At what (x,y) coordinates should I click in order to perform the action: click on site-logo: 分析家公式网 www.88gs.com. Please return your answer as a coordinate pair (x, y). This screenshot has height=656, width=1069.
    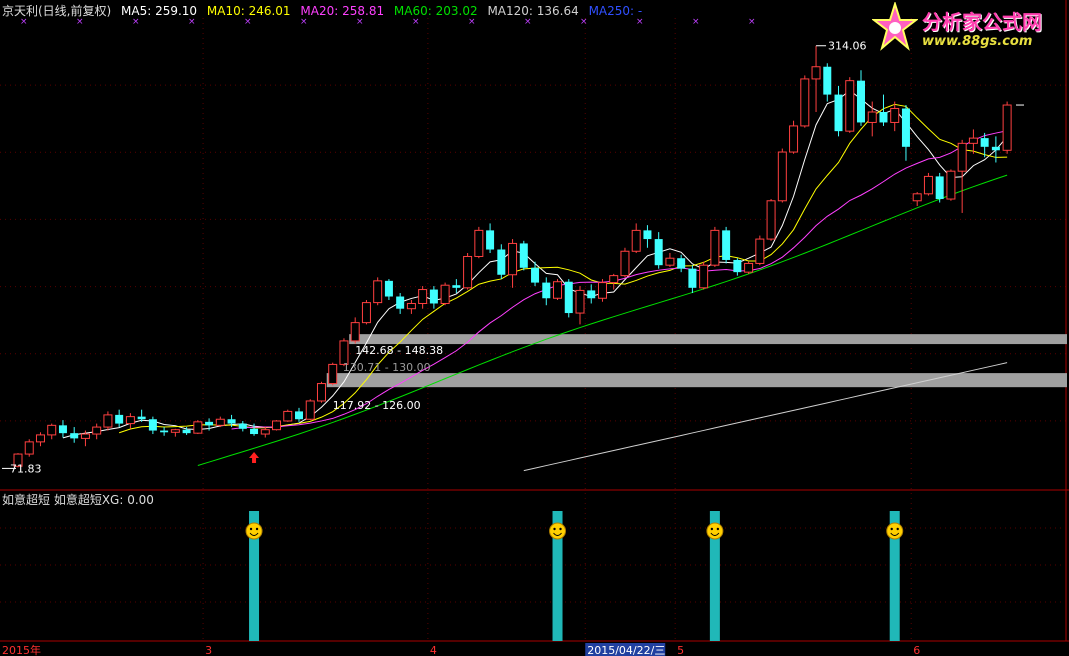
    Looking at the image, I should click on (968, 28).